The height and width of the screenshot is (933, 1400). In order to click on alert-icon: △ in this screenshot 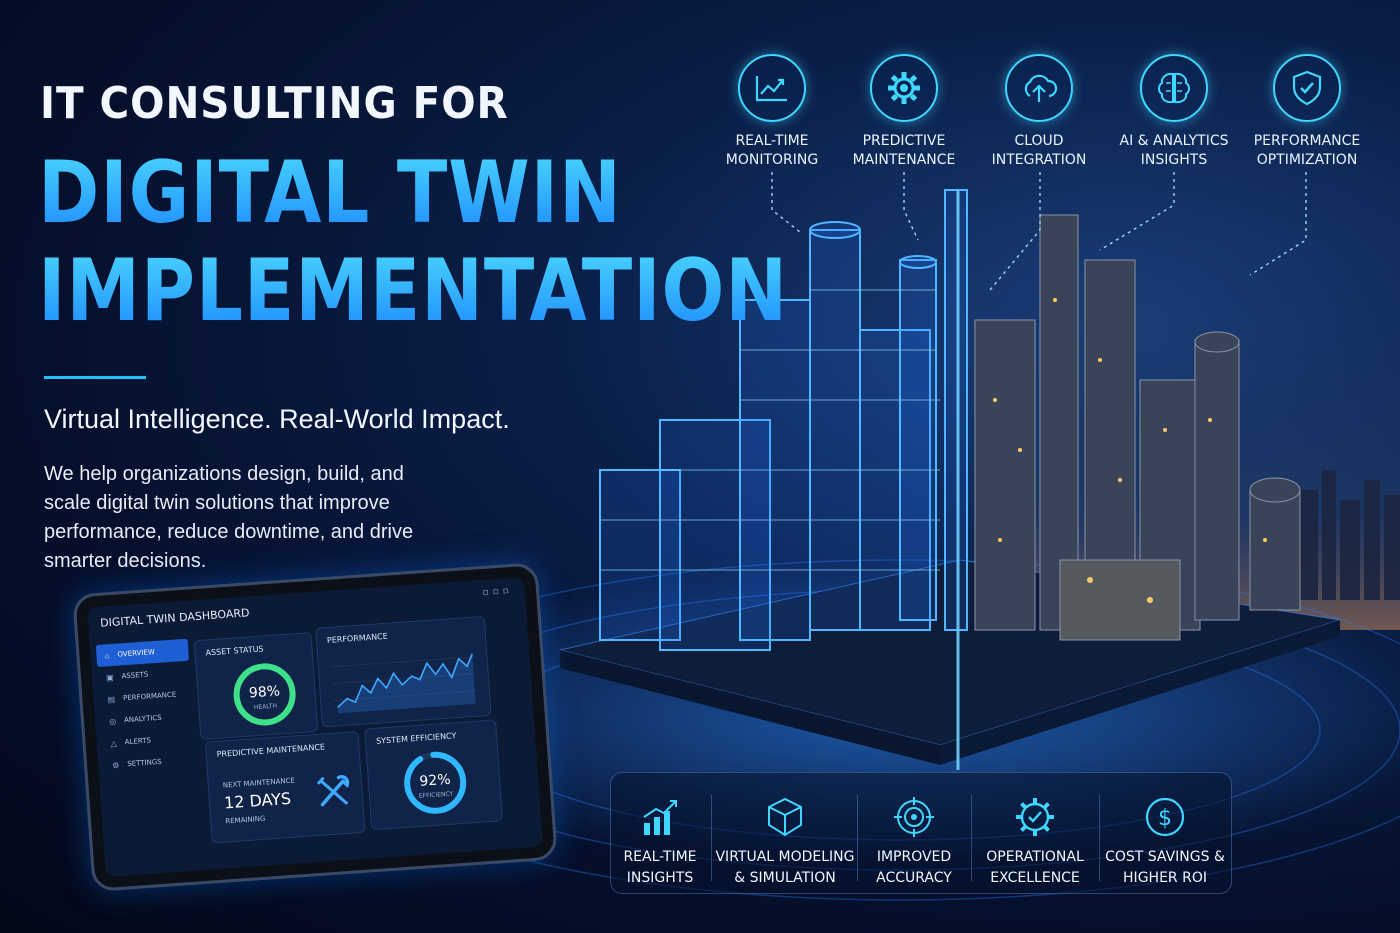, I will do `click(114, 743)`.